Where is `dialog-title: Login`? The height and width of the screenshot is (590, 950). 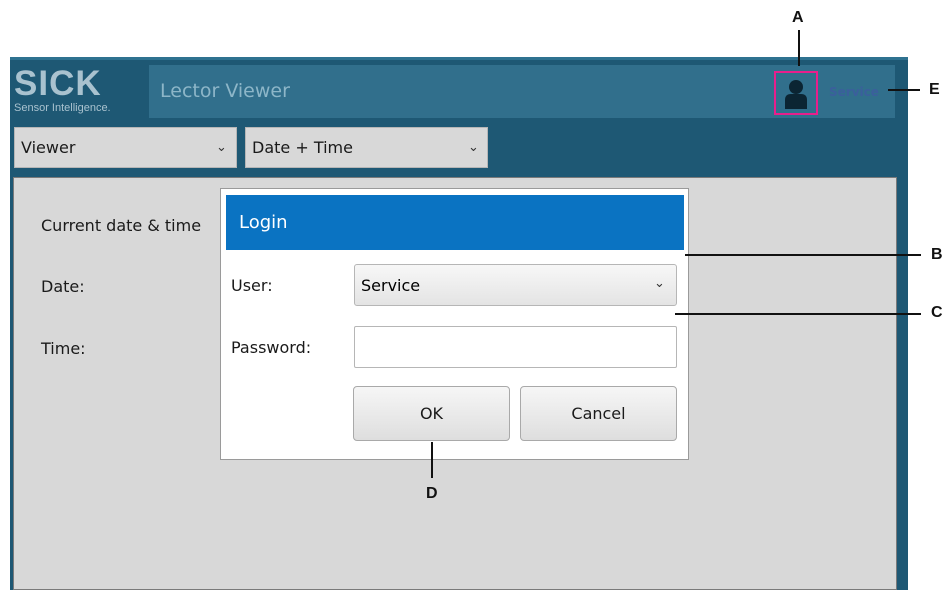 dialog-title: Login is located at coordinates (263, 222).